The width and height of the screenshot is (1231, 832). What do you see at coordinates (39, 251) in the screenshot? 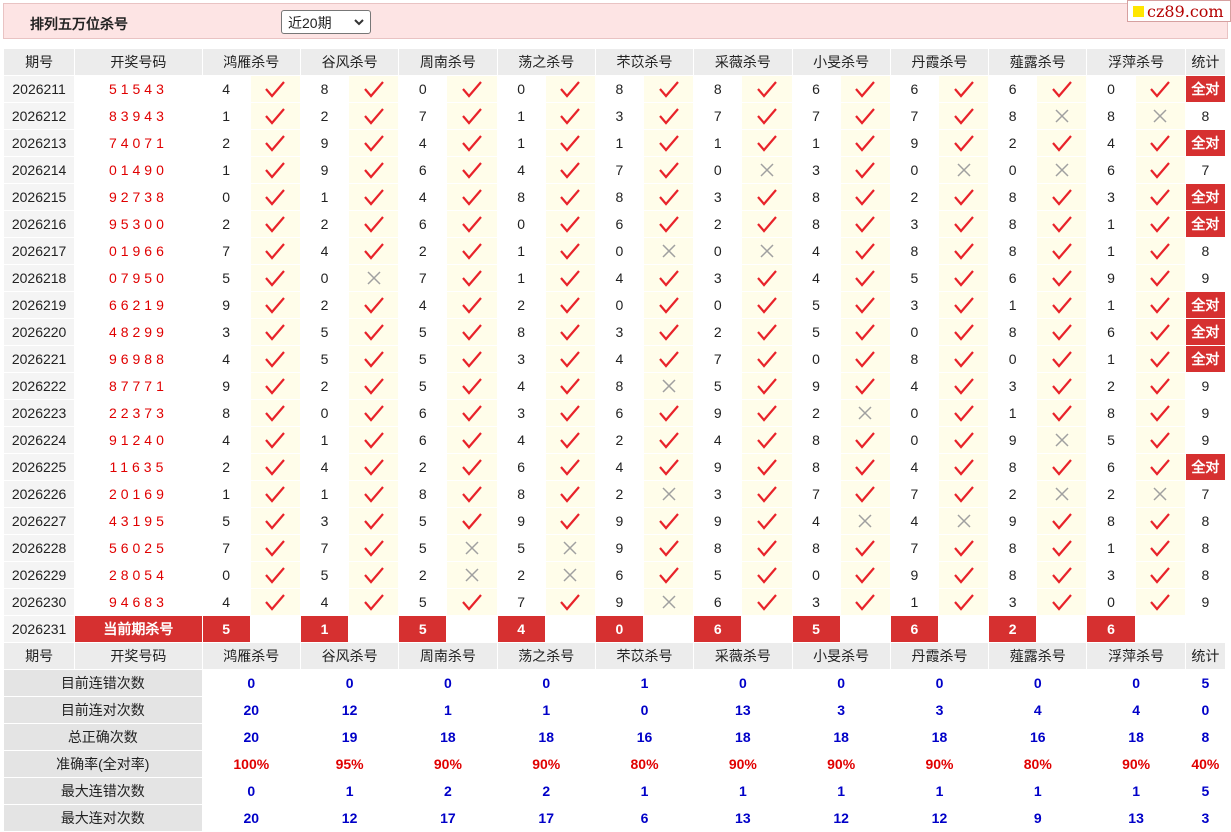
I see `period-cell: 2026217` at bounding box center [39, 251].